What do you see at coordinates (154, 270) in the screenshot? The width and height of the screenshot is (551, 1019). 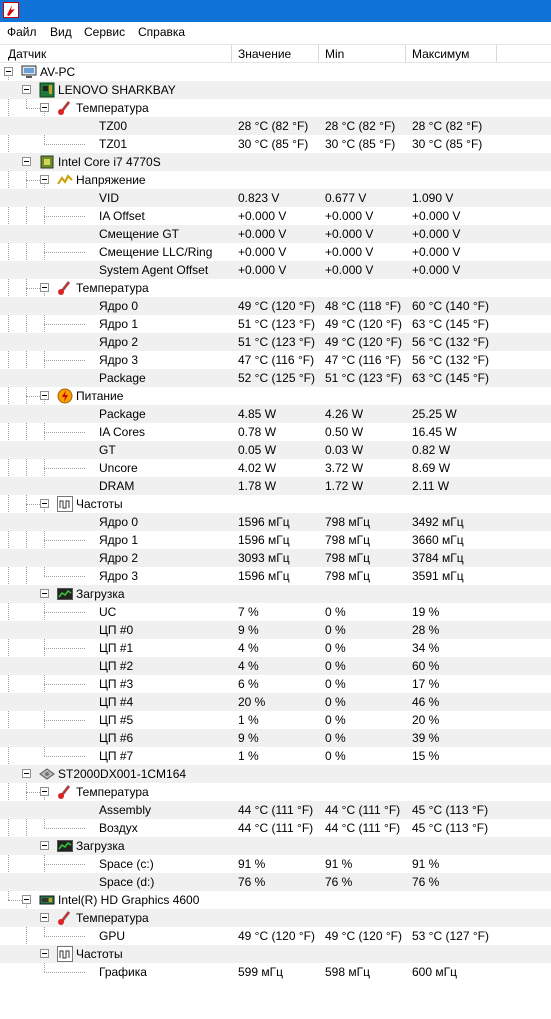 I see `node-label: System Agent Offset` at bounding box center [154, 270].